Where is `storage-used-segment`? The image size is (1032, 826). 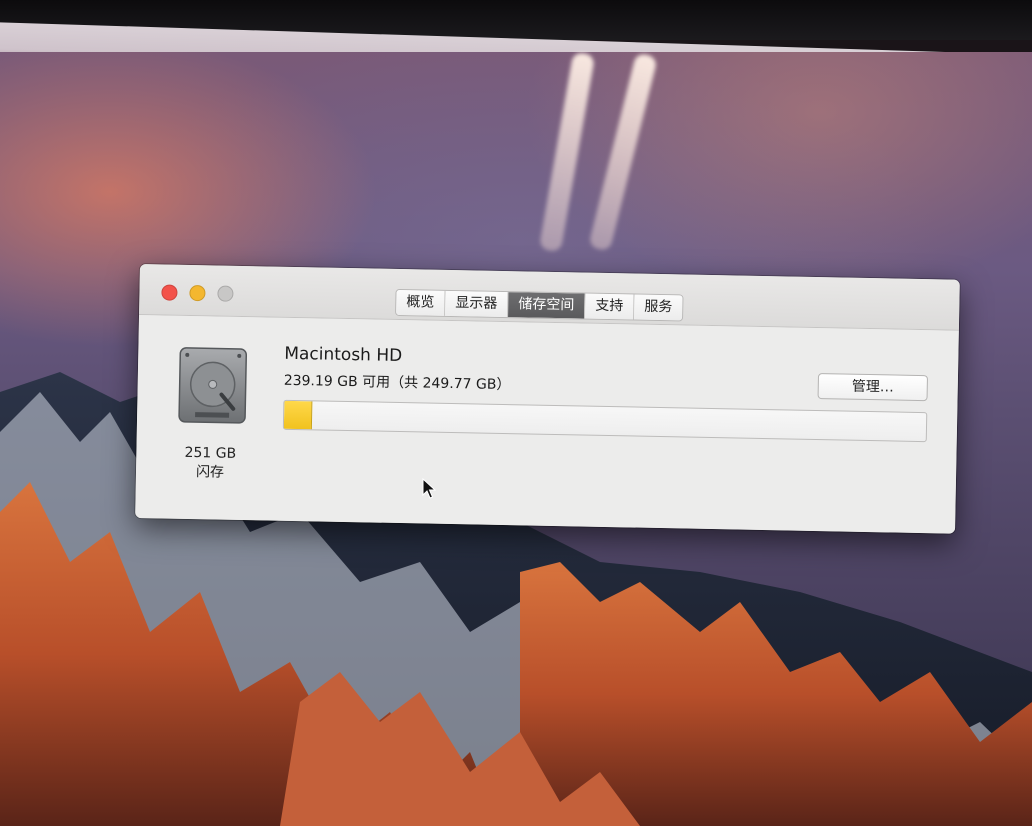 storage-used-segment is located at coordinates (298, 415).